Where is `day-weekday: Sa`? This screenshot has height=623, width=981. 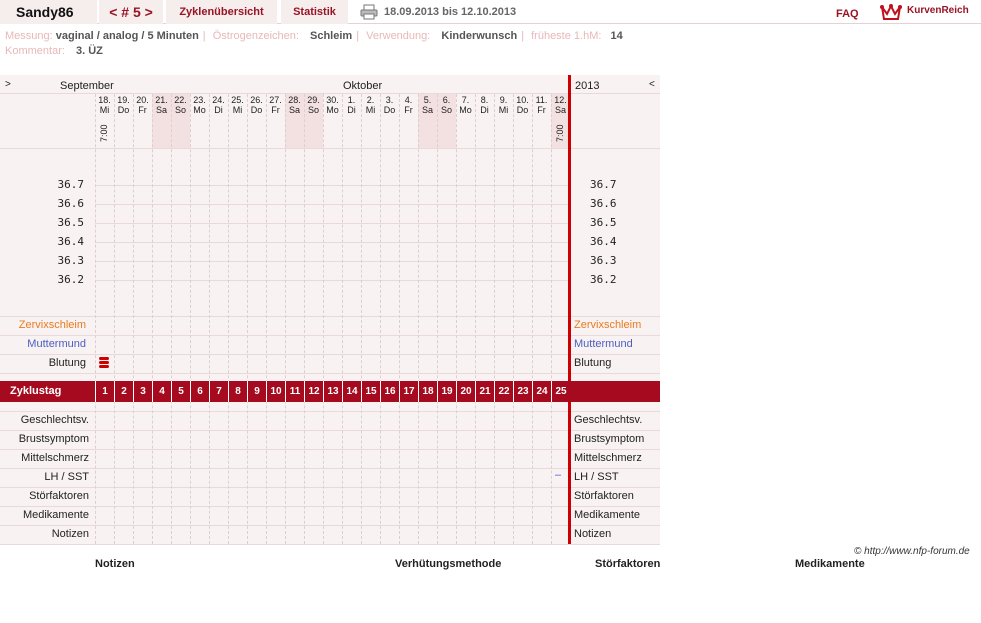
day-weekday: Sa is located at coordinates (427, 110).